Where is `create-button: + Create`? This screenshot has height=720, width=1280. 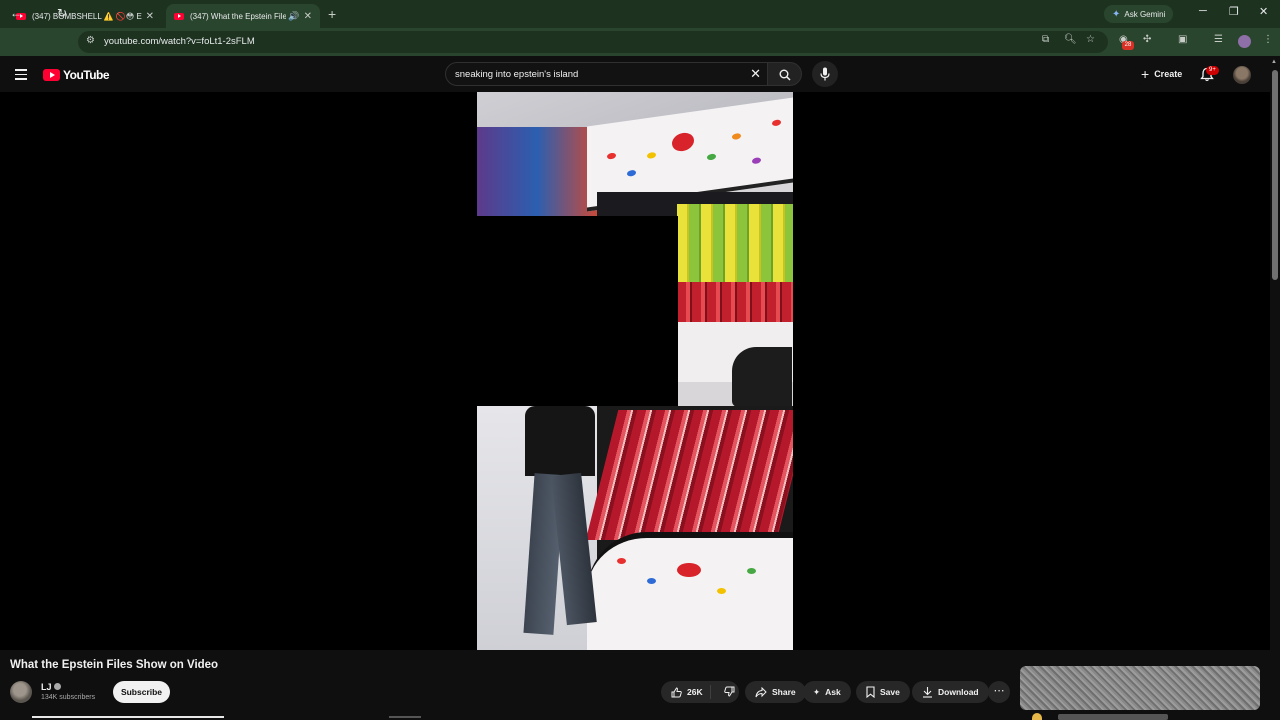
create-button: + Create is located at coordinates (1162, 74).